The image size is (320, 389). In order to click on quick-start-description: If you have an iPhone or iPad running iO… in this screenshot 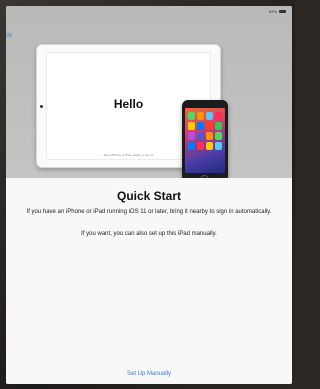, I will do `click(149, 212)`.